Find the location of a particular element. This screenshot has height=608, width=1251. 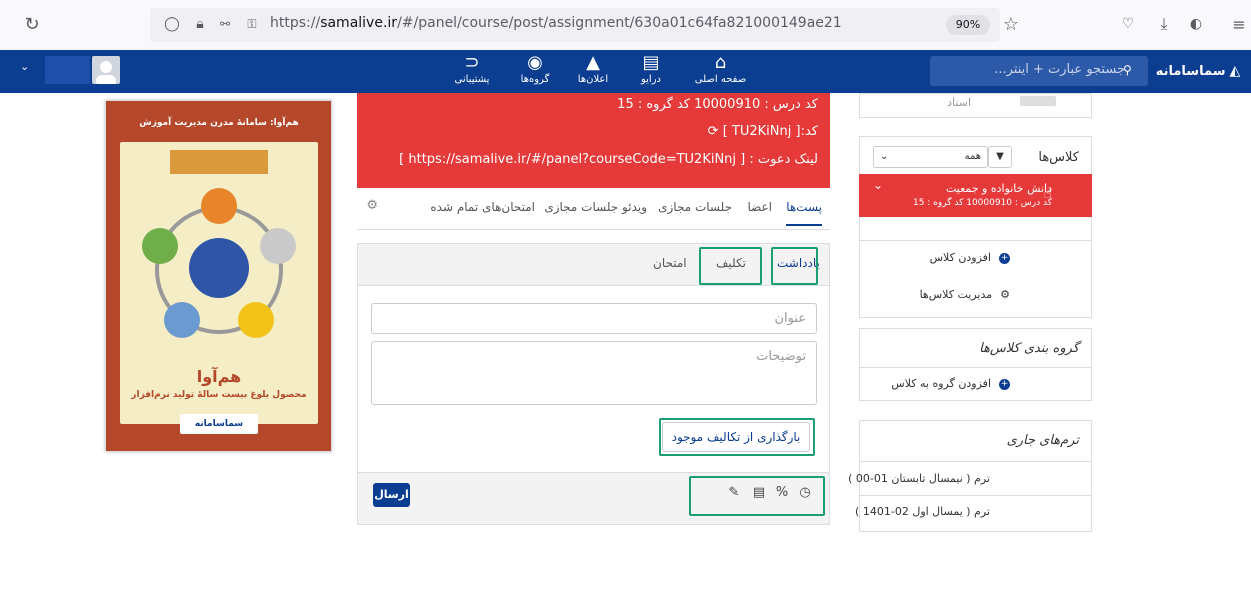

user-name is located at coordinates (67, 70).